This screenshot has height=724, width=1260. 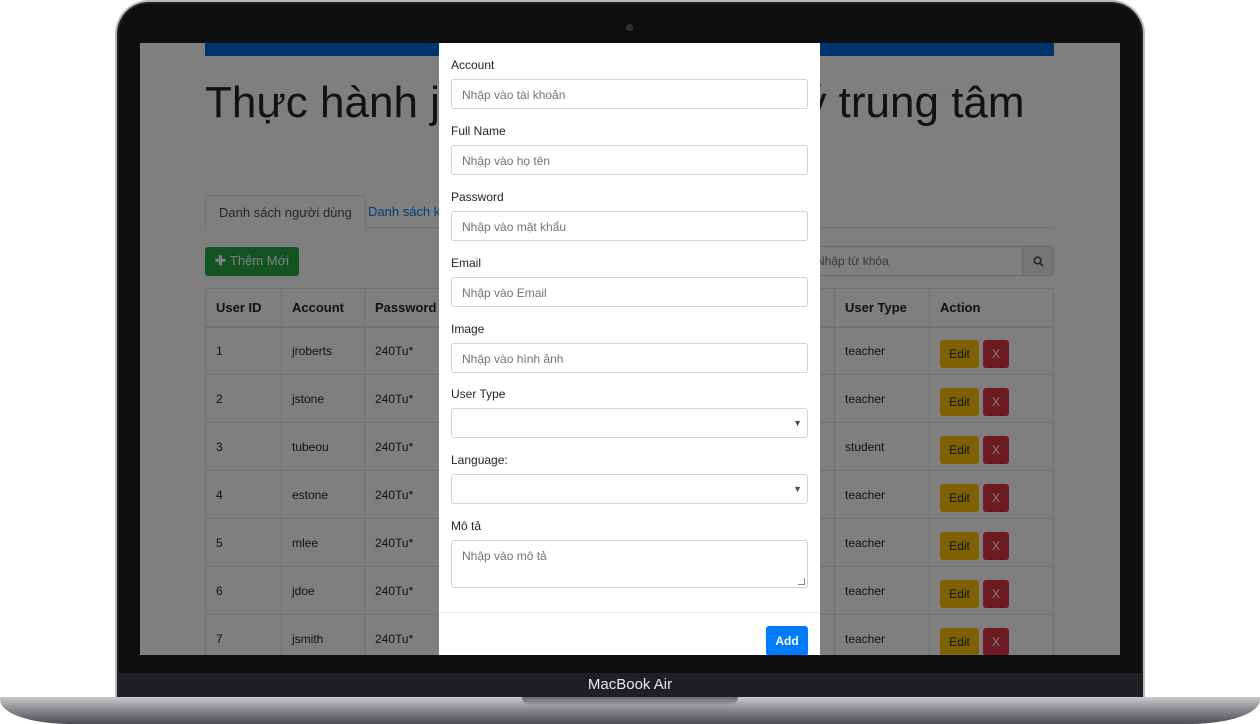 What do you see at coordinates (466, 263) in the screenshot?
I see `email-label: Email` at bounding box center [466, 263].